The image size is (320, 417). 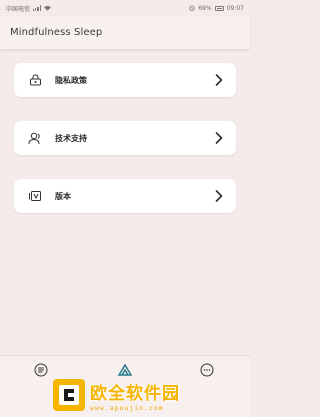 I want to click on status-right: 69% 09:07, so click(x=216, y=8).